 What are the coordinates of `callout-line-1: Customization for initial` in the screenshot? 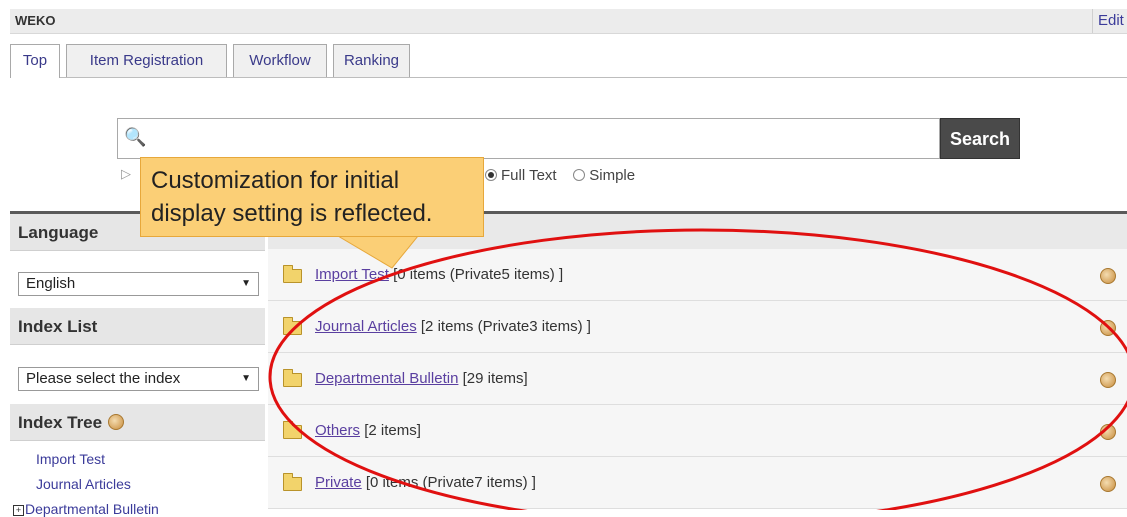 It's located at (275, 180).